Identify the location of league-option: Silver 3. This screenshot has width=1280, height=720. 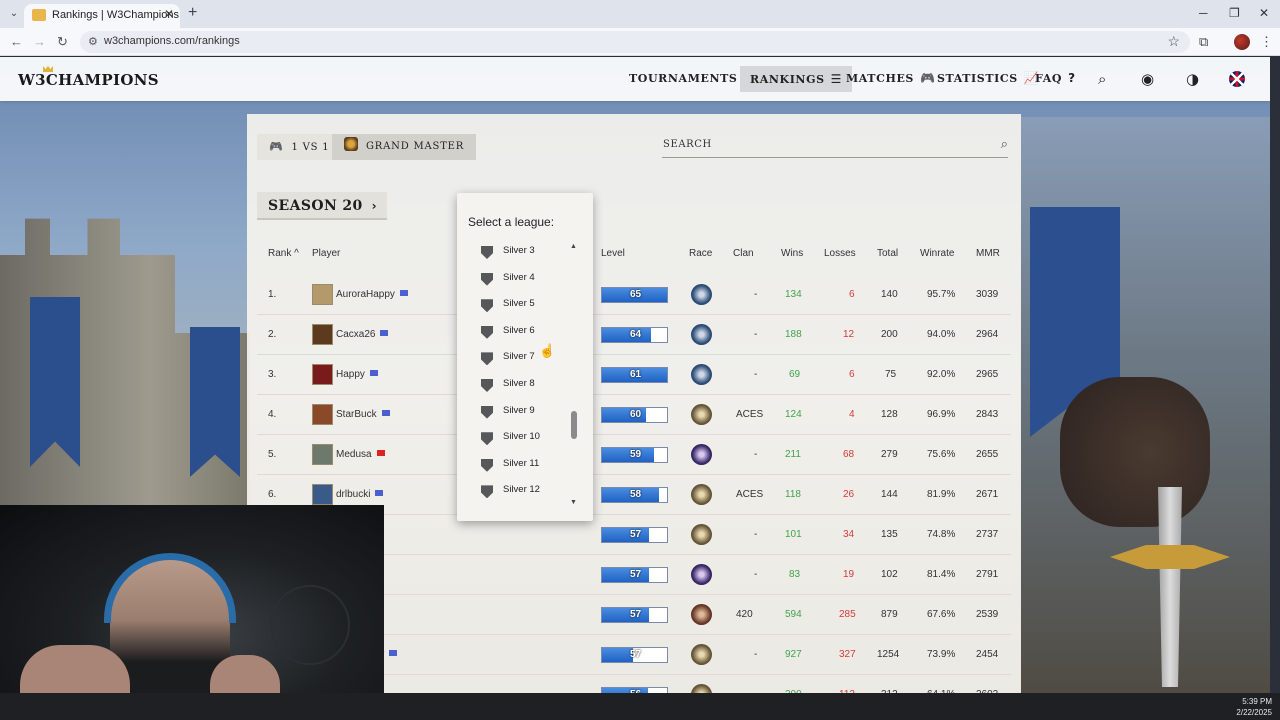
(517, 256).